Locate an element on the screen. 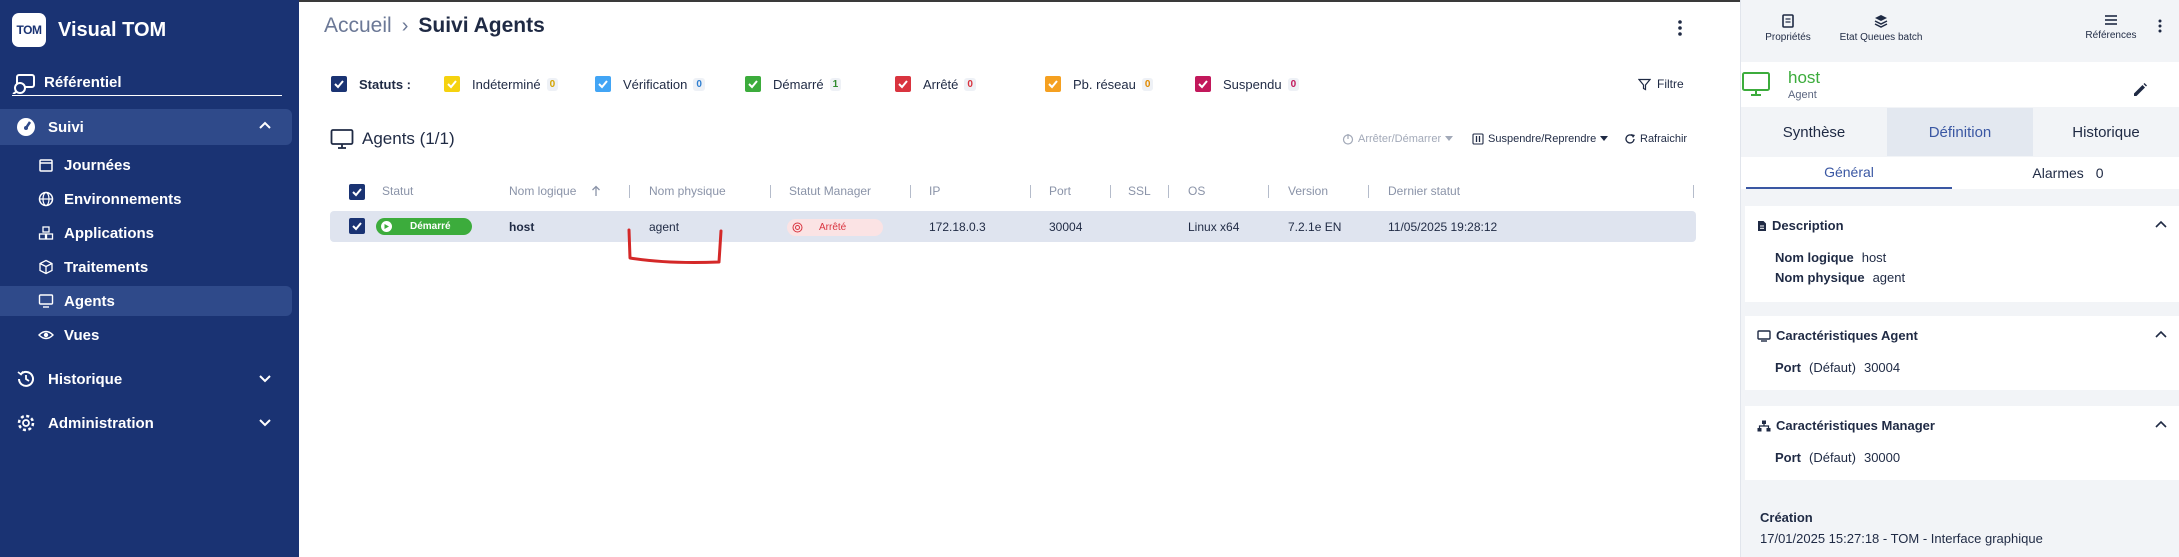 The image size is (2179, 557). manager-characteristics-title: Caractéristiques Manager is located at coordinates (1846, 425).